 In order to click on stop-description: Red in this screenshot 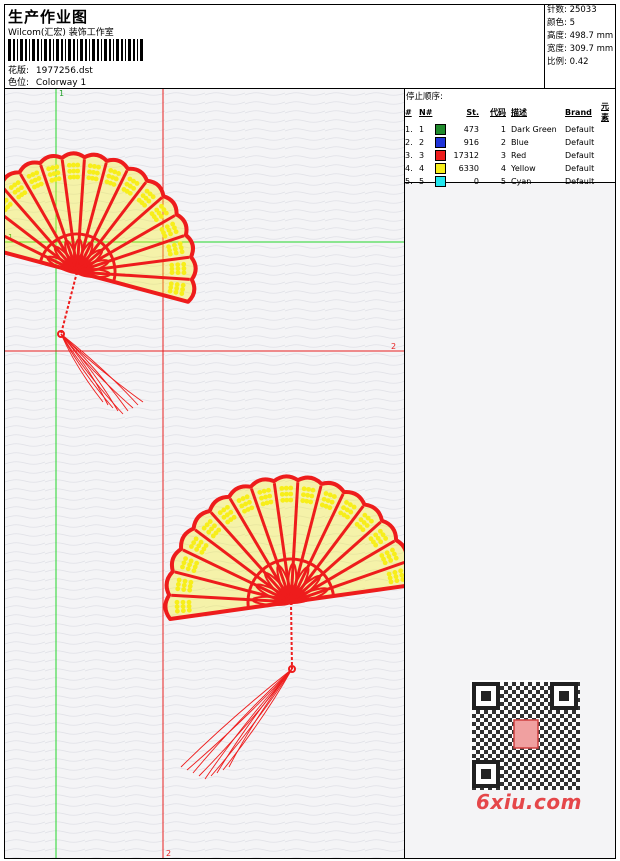, I will do `click(519, 155)`.